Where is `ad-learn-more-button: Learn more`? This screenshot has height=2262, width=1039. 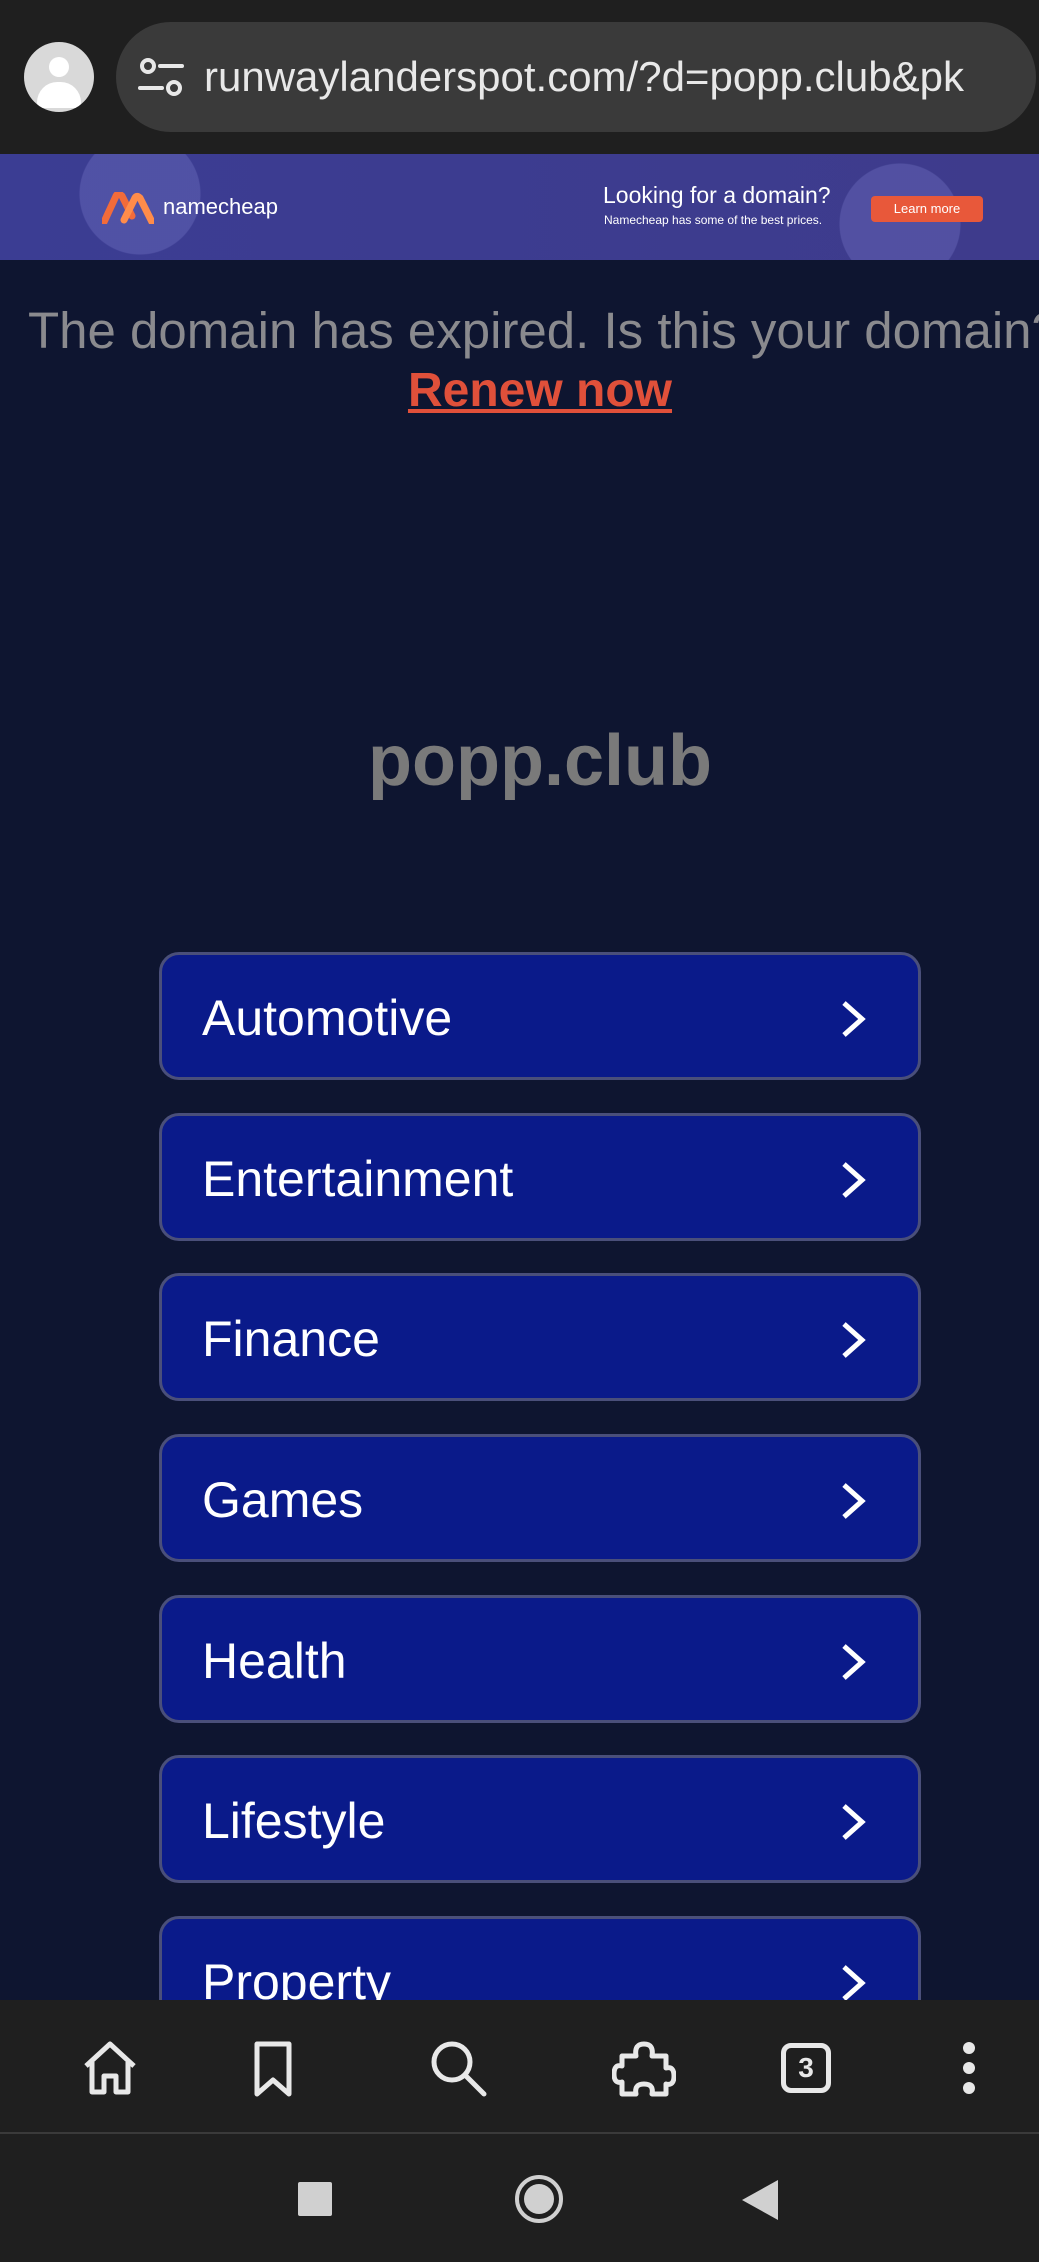
ad-learn-more-button: Learn more is located at coordinates (927, 209).